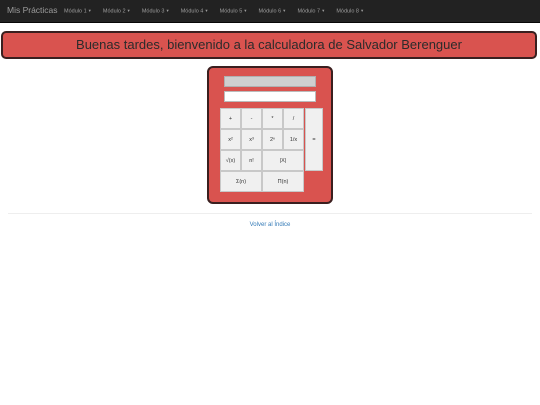 The image size is (540, 405). I want to click on power-of-two-button: 2ⁿ, so click(272, 139).